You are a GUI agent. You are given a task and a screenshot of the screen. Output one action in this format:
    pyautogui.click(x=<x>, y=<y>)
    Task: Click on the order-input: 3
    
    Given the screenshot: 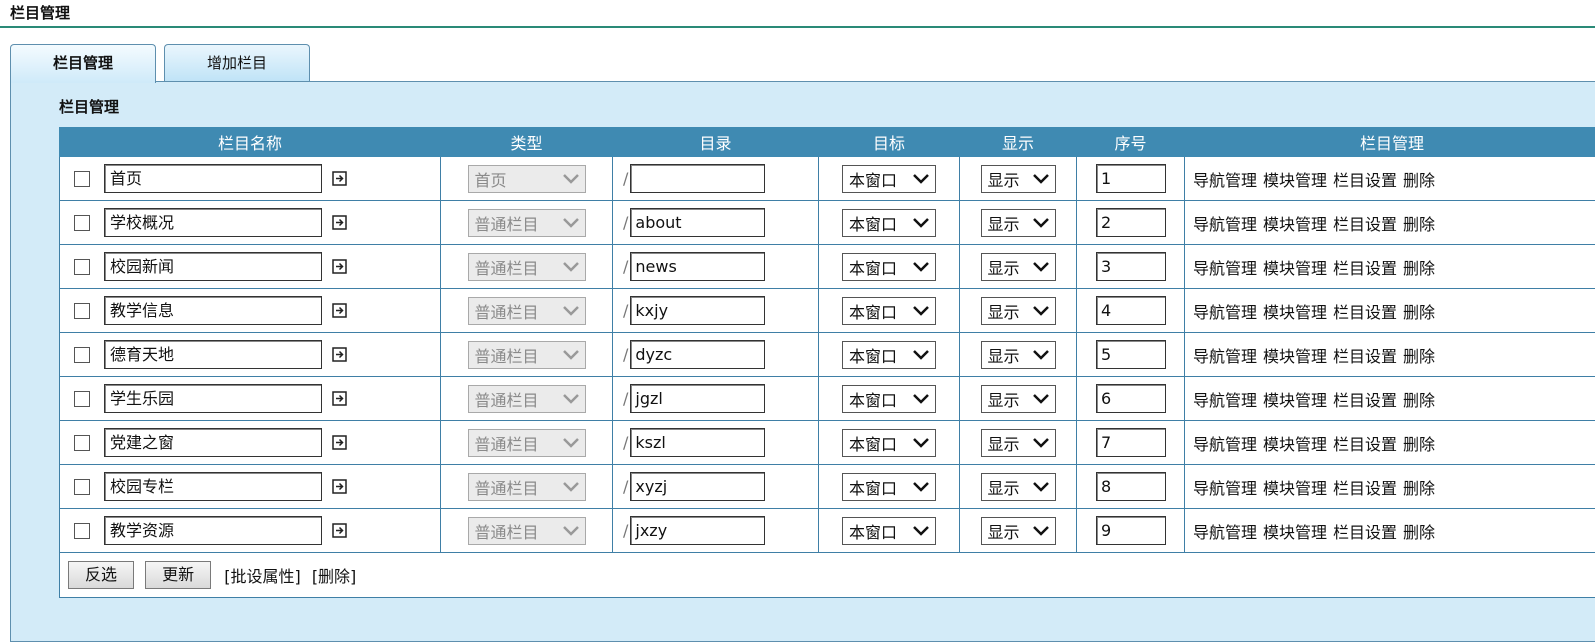 What is the action you would take?
    pyautogui.click(x=1131, y=266)
    